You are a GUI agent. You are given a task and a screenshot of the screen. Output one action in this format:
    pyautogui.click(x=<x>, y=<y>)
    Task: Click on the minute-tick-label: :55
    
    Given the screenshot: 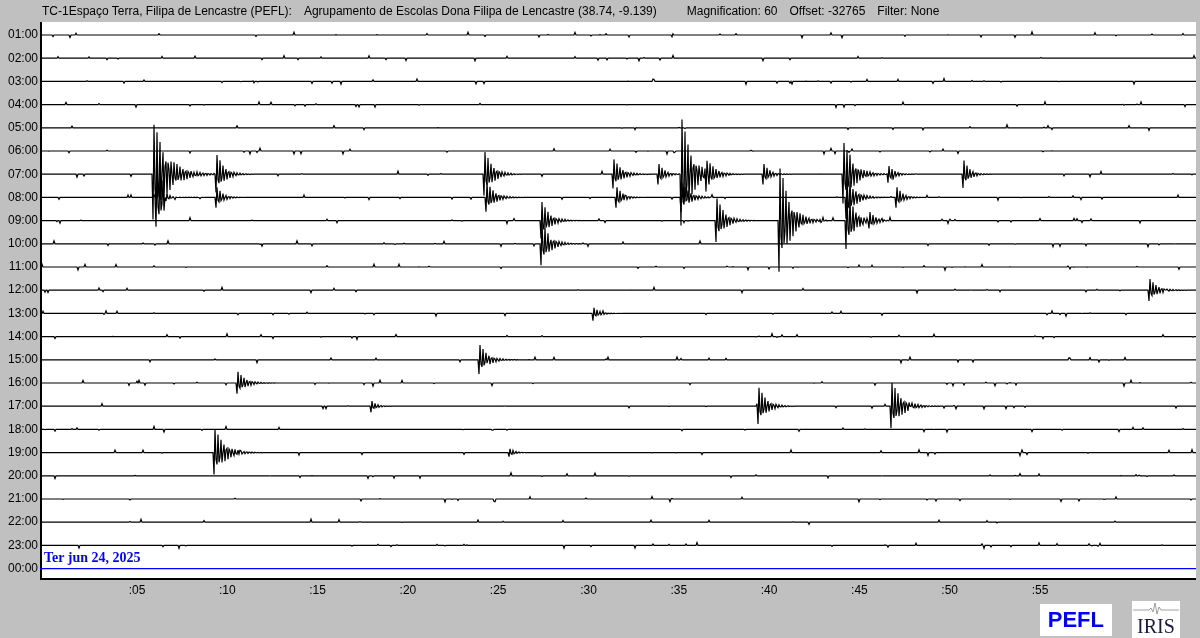 What is the action you would take?
    pyautogui.click(x=1040, y=590)
    